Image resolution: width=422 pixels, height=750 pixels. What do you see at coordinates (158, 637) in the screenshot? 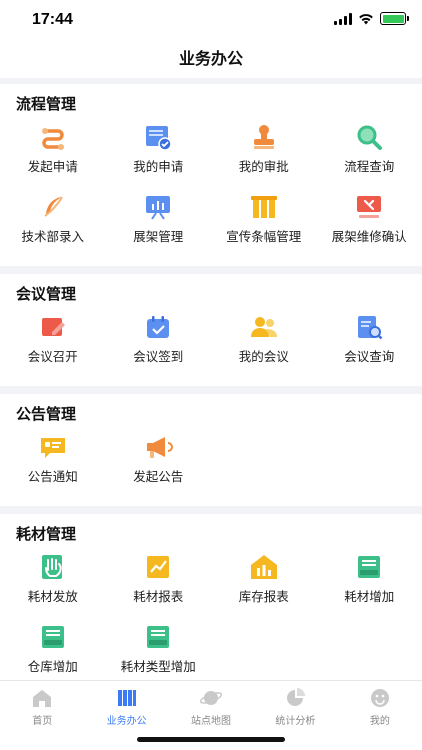
I see `tray-type-icon` at bounding box center [158, 637].